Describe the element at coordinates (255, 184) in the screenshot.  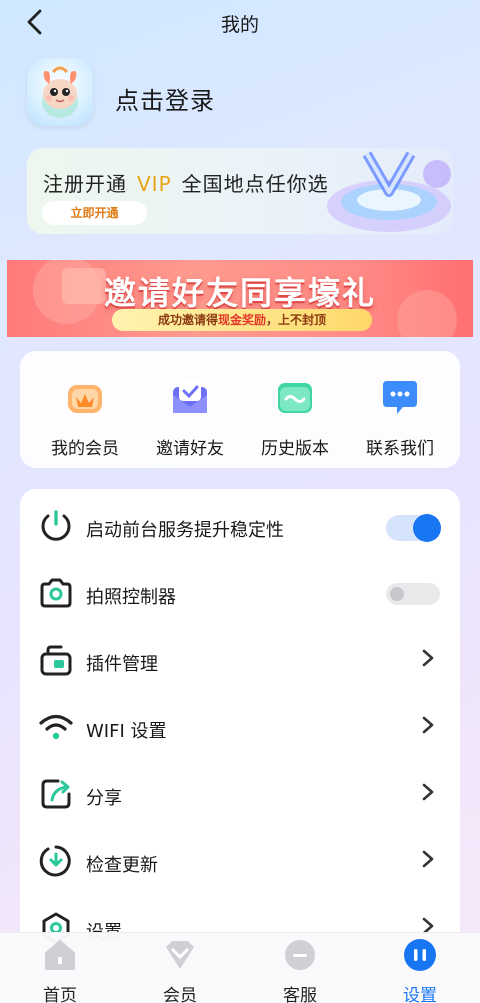
I see `vip-suffix: 全国地点任你选` at that location.